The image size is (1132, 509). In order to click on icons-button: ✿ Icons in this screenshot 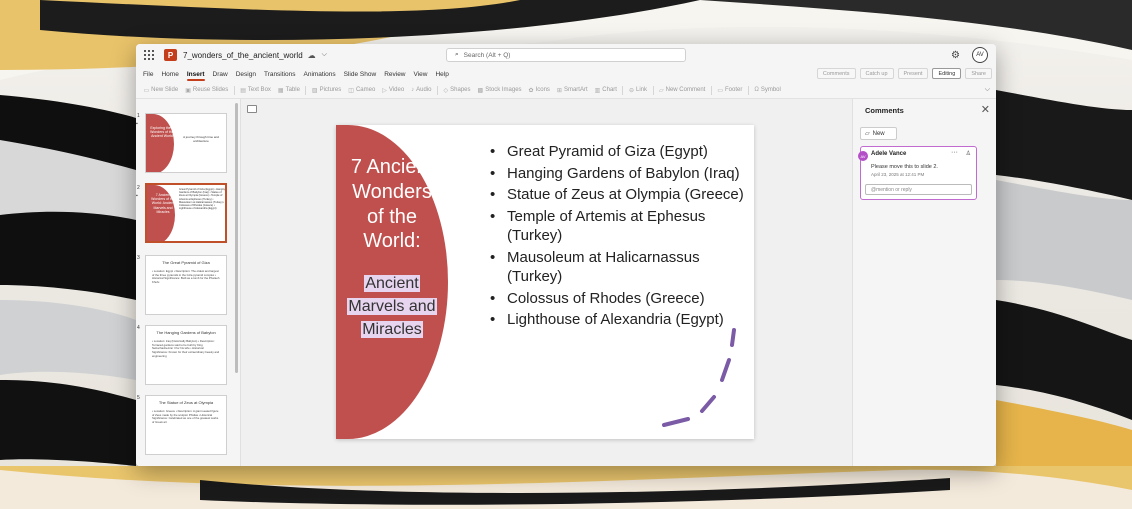, I will do `click(539, 90)`.